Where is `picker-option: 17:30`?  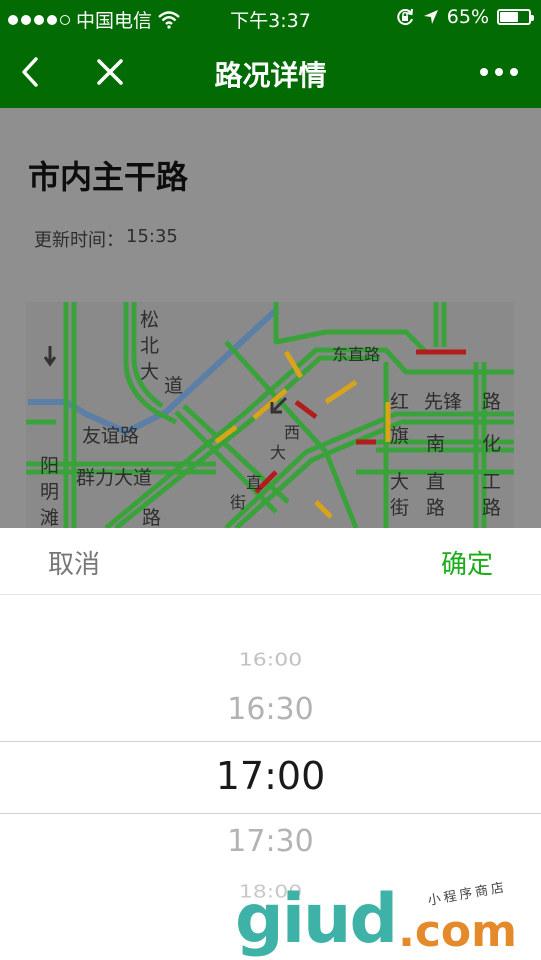
picker-option: 17:30 is located at coordinates (270, 841).